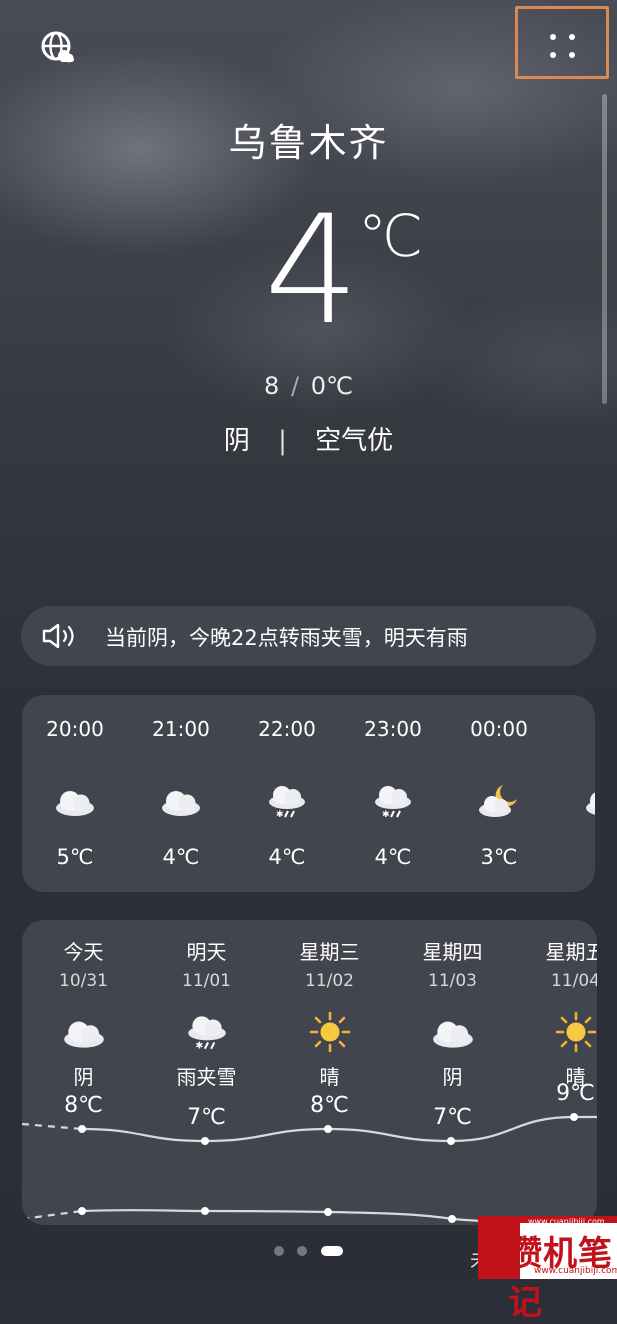 This screenshot has width=617, height=1324. I want to click on hour-time: 20:00, so click(75, 729).